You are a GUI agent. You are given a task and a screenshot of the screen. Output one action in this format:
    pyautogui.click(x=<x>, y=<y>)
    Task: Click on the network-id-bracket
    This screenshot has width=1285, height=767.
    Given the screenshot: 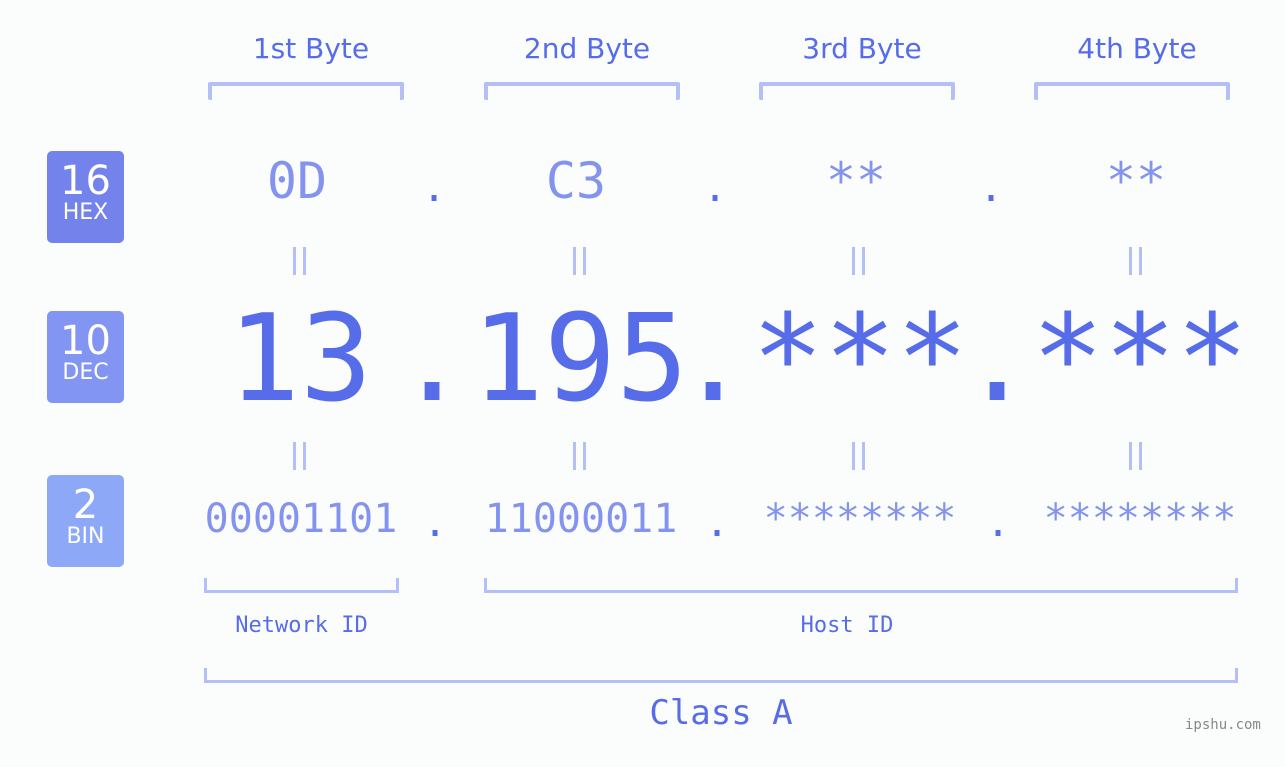 What is the action you would take?
    pyautogui.click(x=301, y=585)
    